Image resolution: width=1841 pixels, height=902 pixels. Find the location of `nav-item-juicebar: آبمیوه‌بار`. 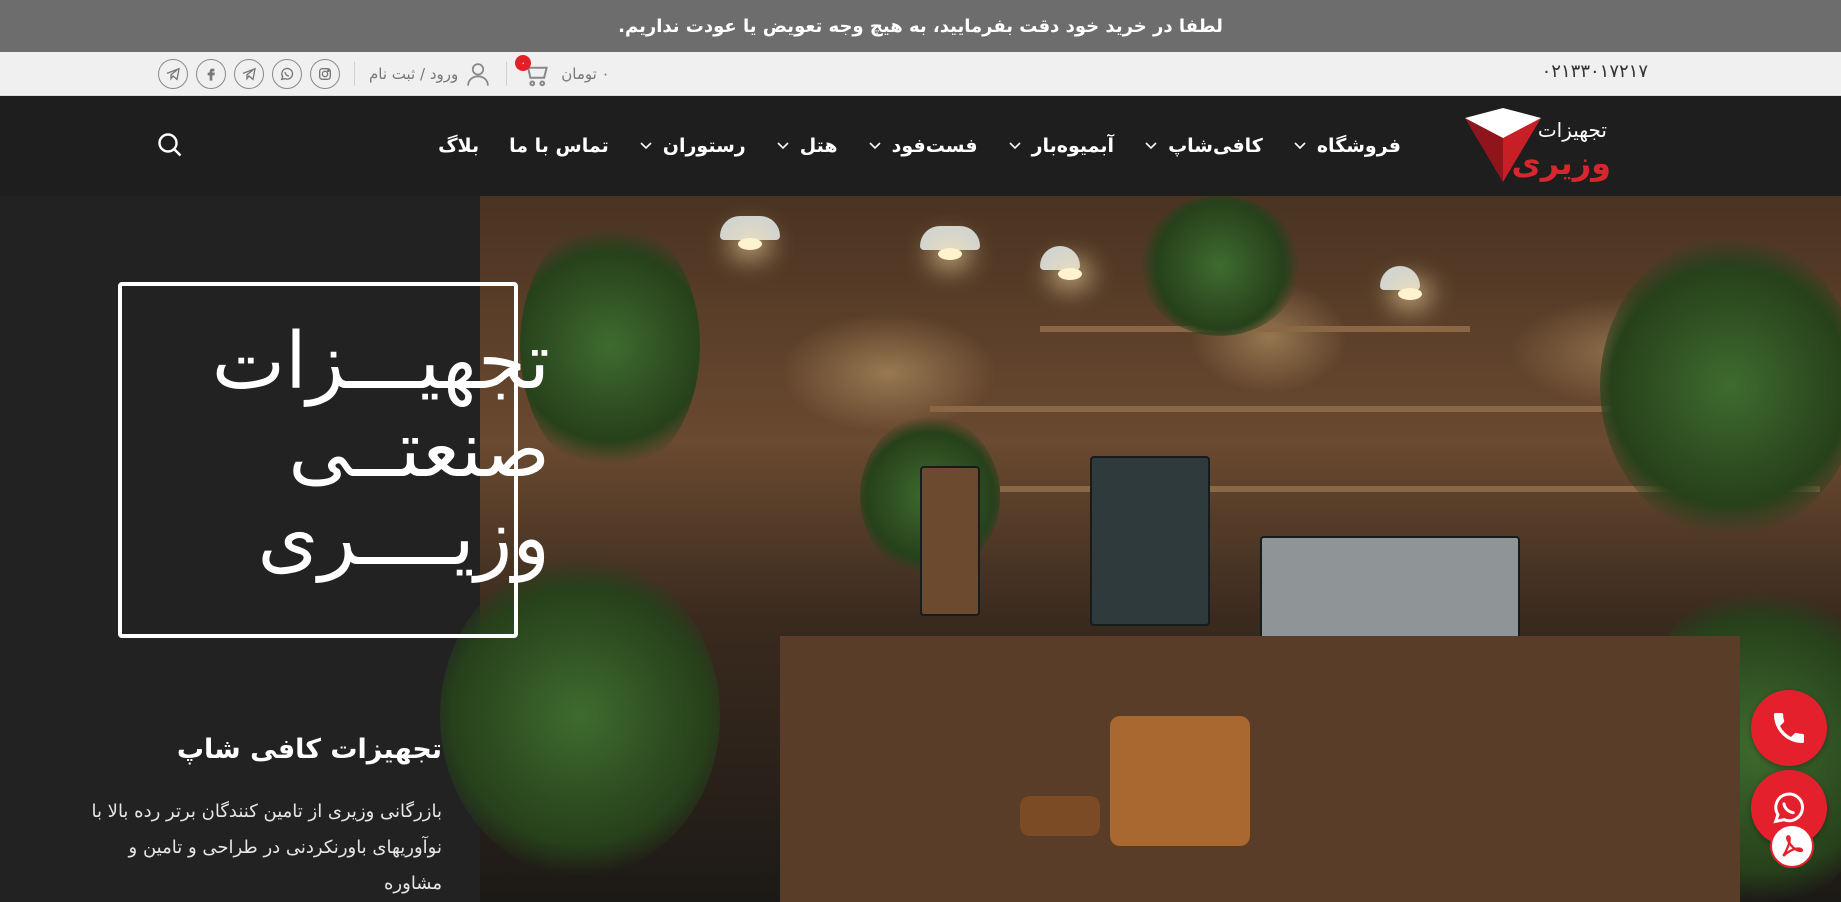

nav-item-juicebar: آبمیوه‌بار is located at coordinates (1061, 146).